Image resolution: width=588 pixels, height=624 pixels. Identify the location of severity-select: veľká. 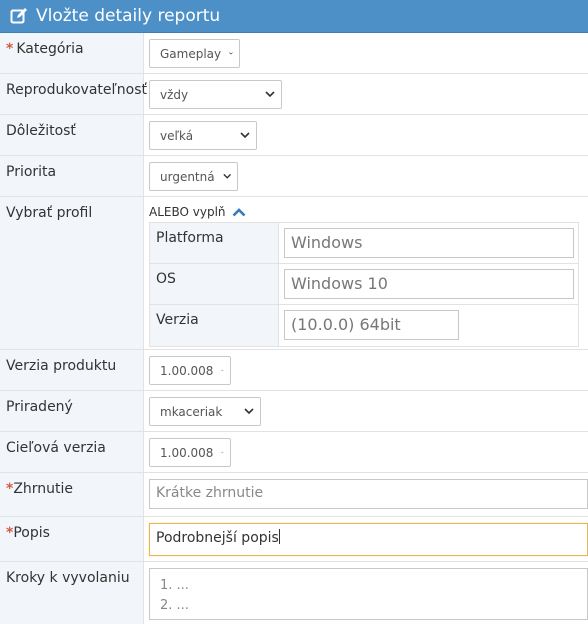
(203, 135).